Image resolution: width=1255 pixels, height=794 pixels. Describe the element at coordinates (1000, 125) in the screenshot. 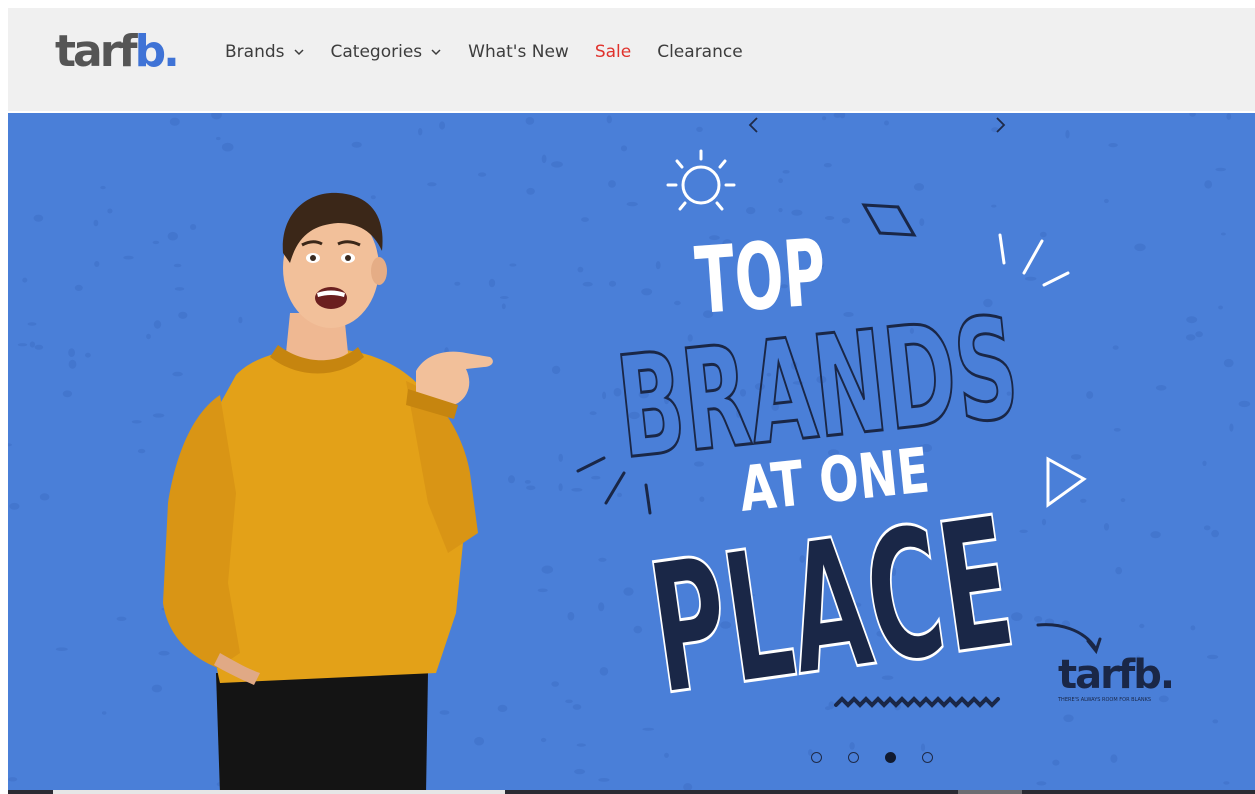

I see `chevron-right-icon` at that location.